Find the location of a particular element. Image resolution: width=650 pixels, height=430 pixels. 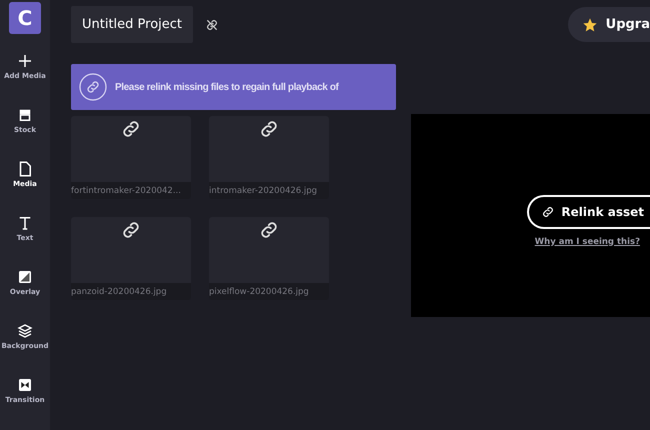

transition-icon is located at coordinates (25, 385).